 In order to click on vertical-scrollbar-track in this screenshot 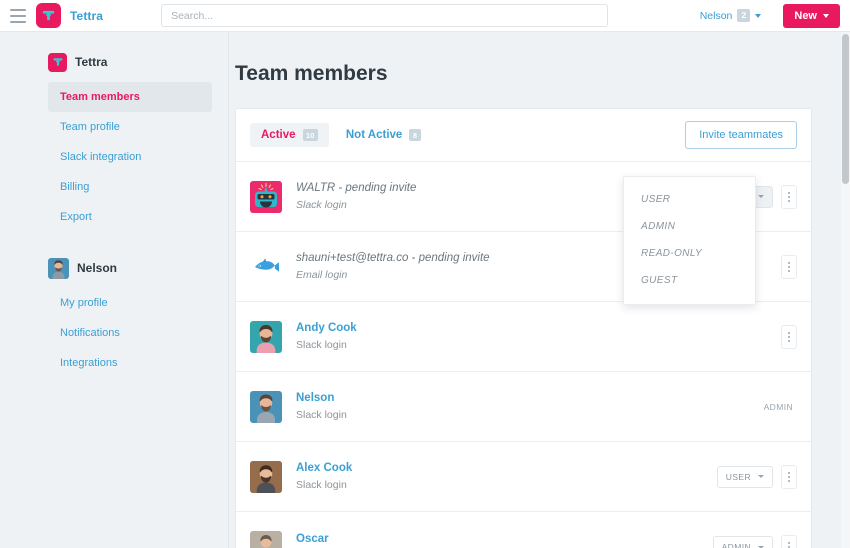, I will do `click(845, 290)`.